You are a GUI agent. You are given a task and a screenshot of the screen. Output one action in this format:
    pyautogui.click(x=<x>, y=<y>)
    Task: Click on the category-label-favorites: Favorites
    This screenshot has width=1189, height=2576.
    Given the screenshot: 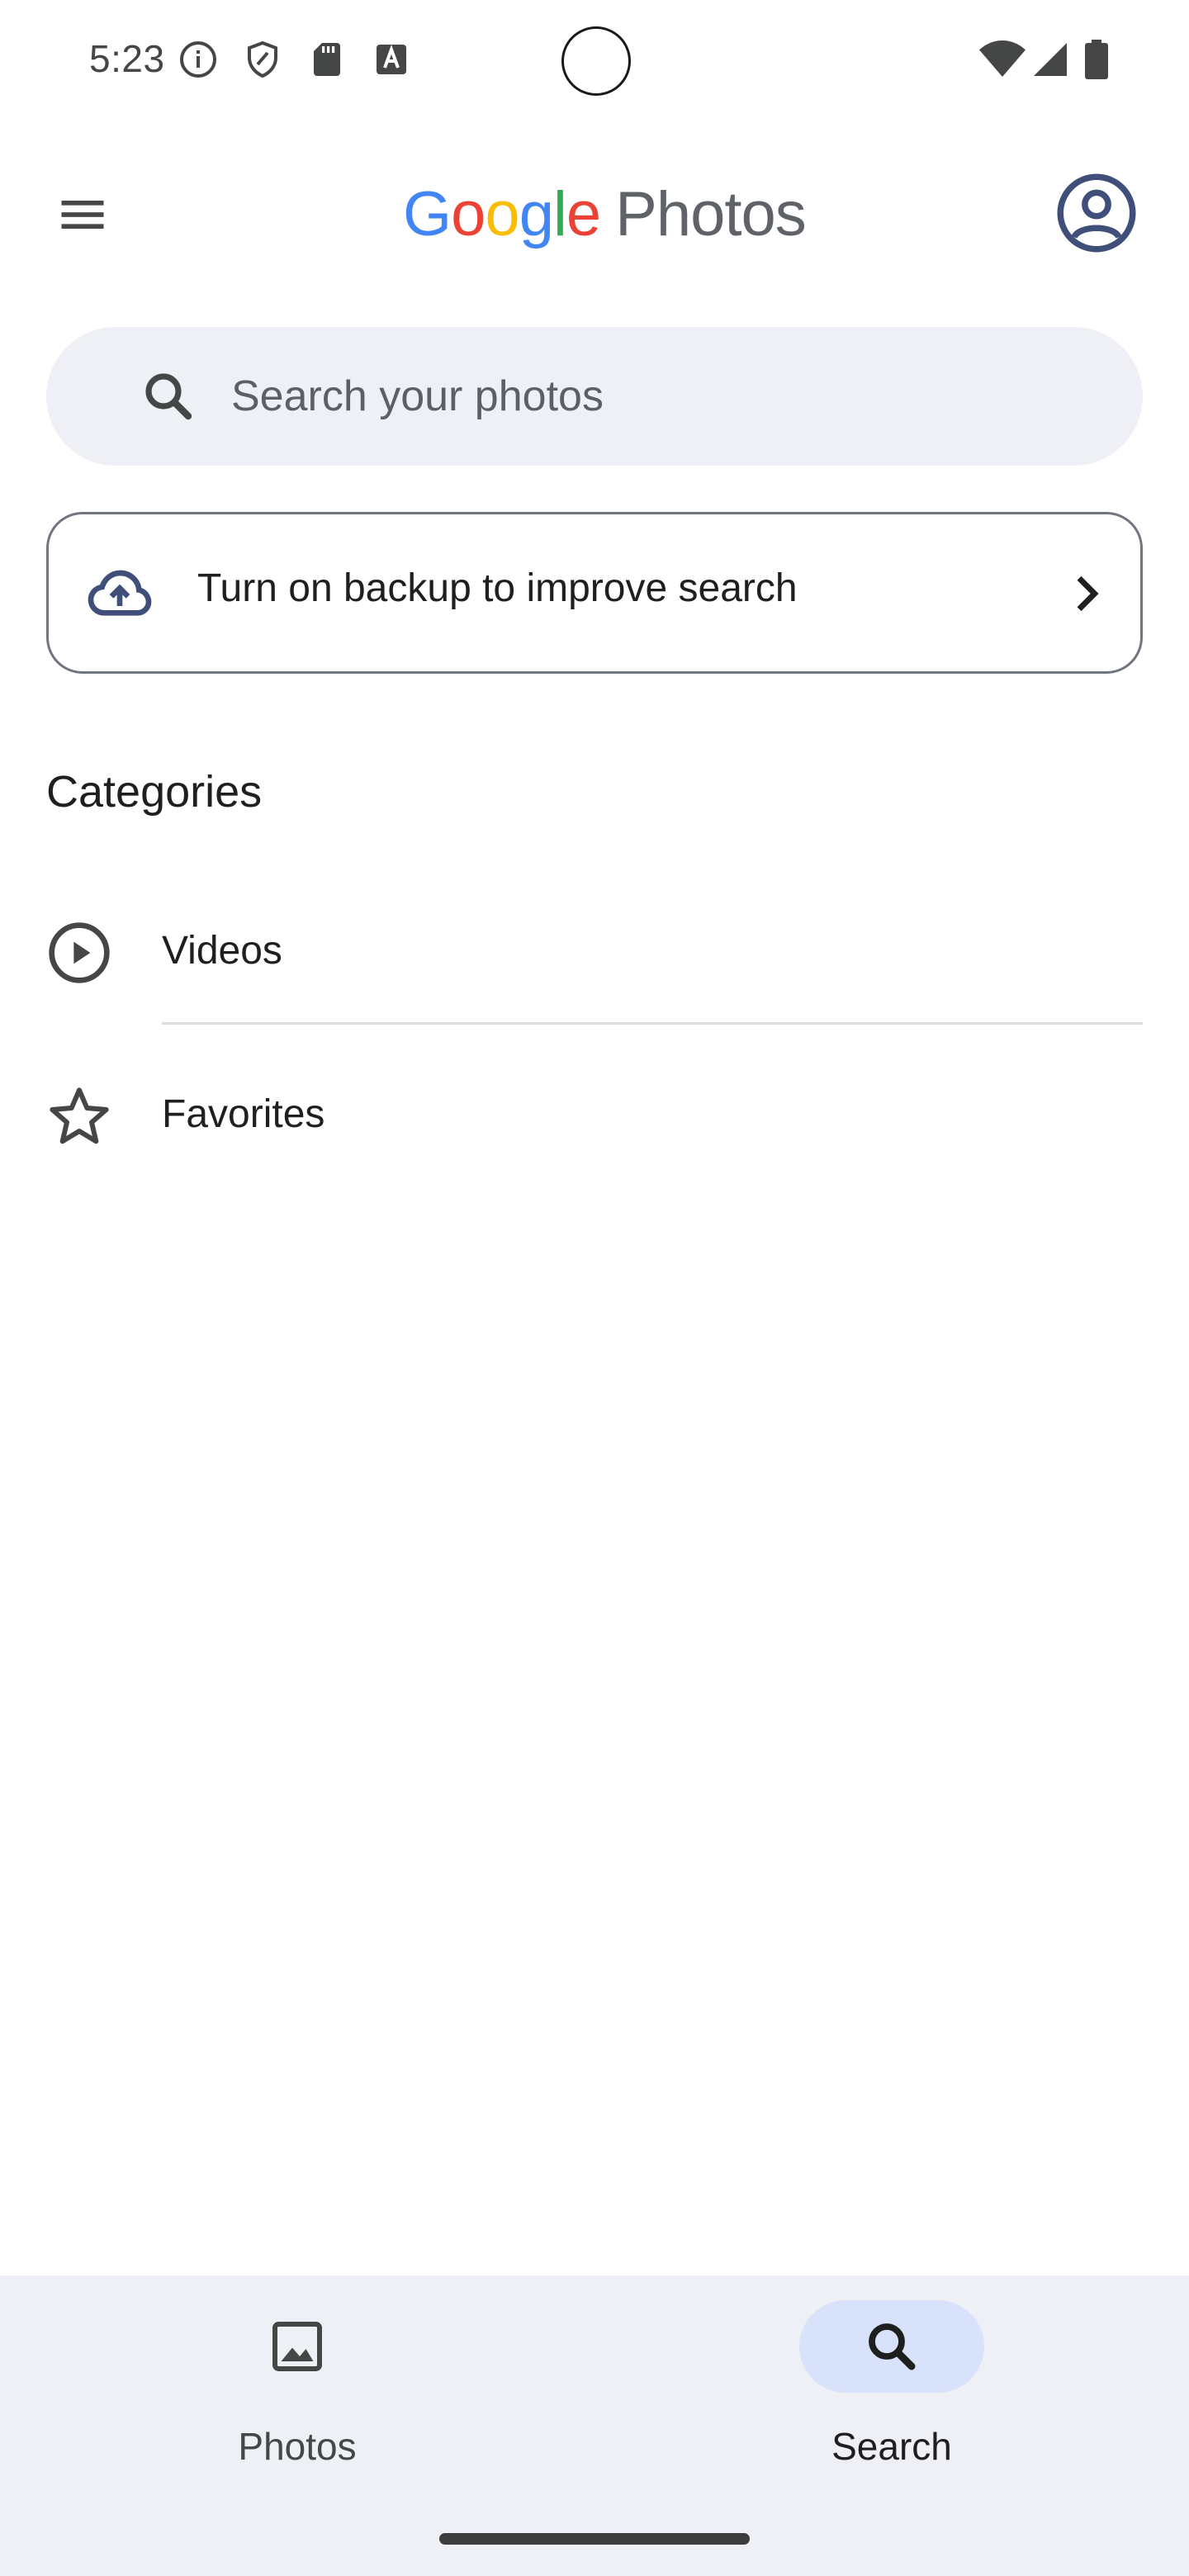 What is the action you would take?
    pyautogui.click(x=243, y=1114)
    